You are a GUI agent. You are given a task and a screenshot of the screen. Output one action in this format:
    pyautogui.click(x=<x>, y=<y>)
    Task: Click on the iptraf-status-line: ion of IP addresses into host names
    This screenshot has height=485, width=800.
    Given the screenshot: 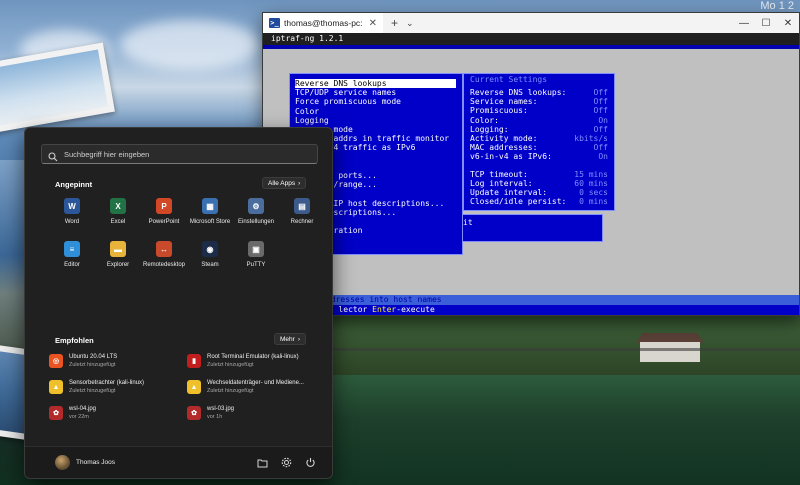 What is the action you would take?
    pyautogui.click(x=531, y=300)
    